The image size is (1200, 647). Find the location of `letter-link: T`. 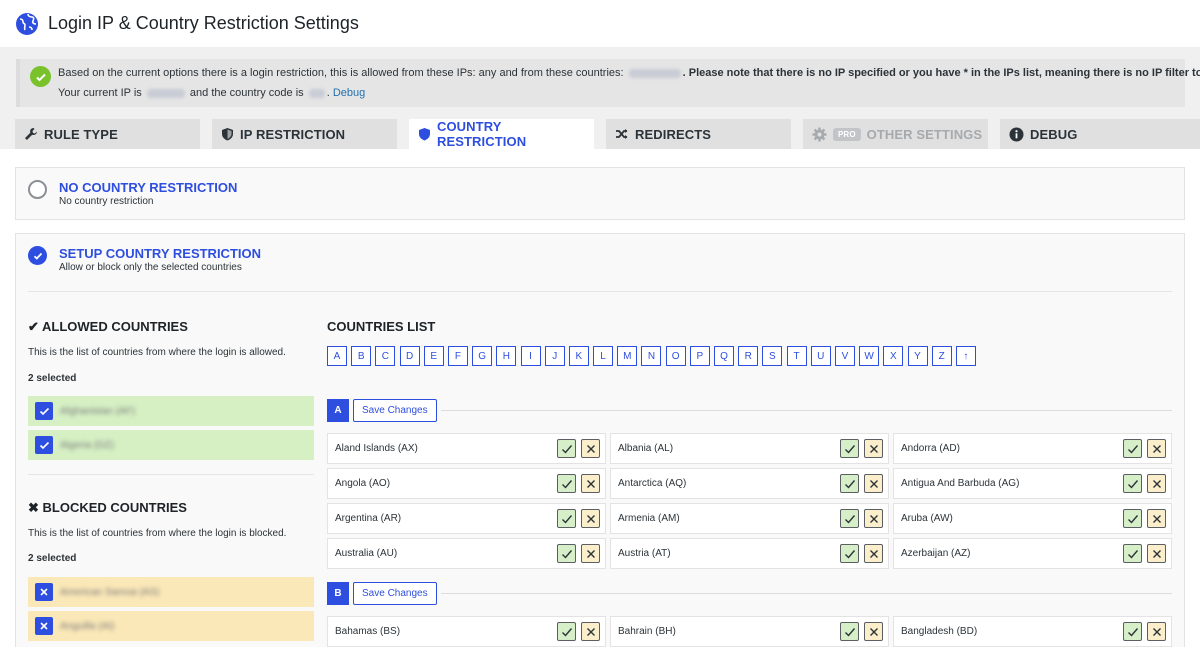

letter-link: T is located at coordinates (796, 356).